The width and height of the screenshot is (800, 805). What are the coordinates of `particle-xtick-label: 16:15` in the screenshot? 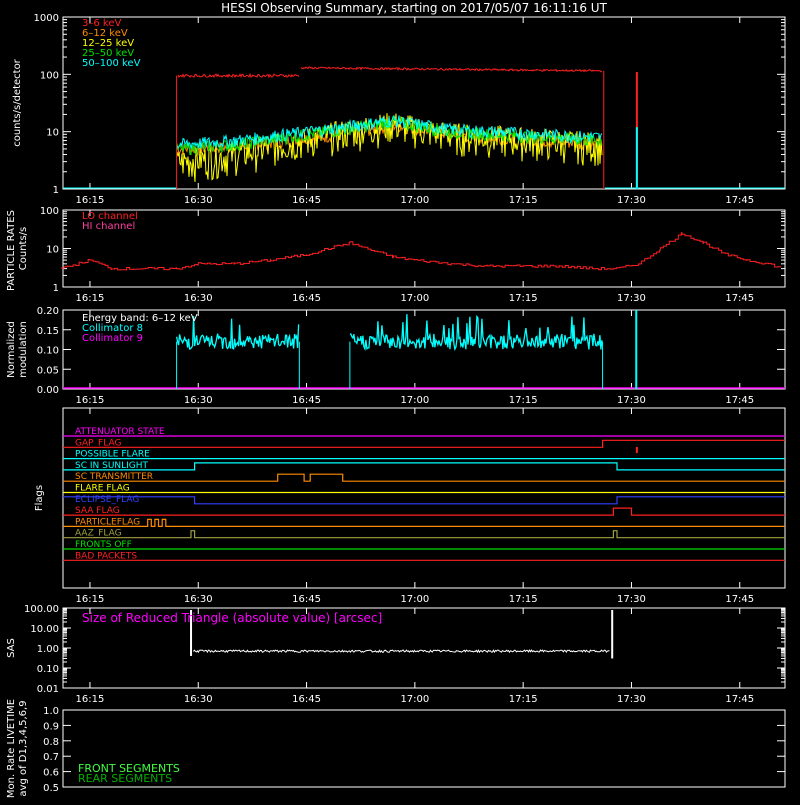 It's located at (90, 298).